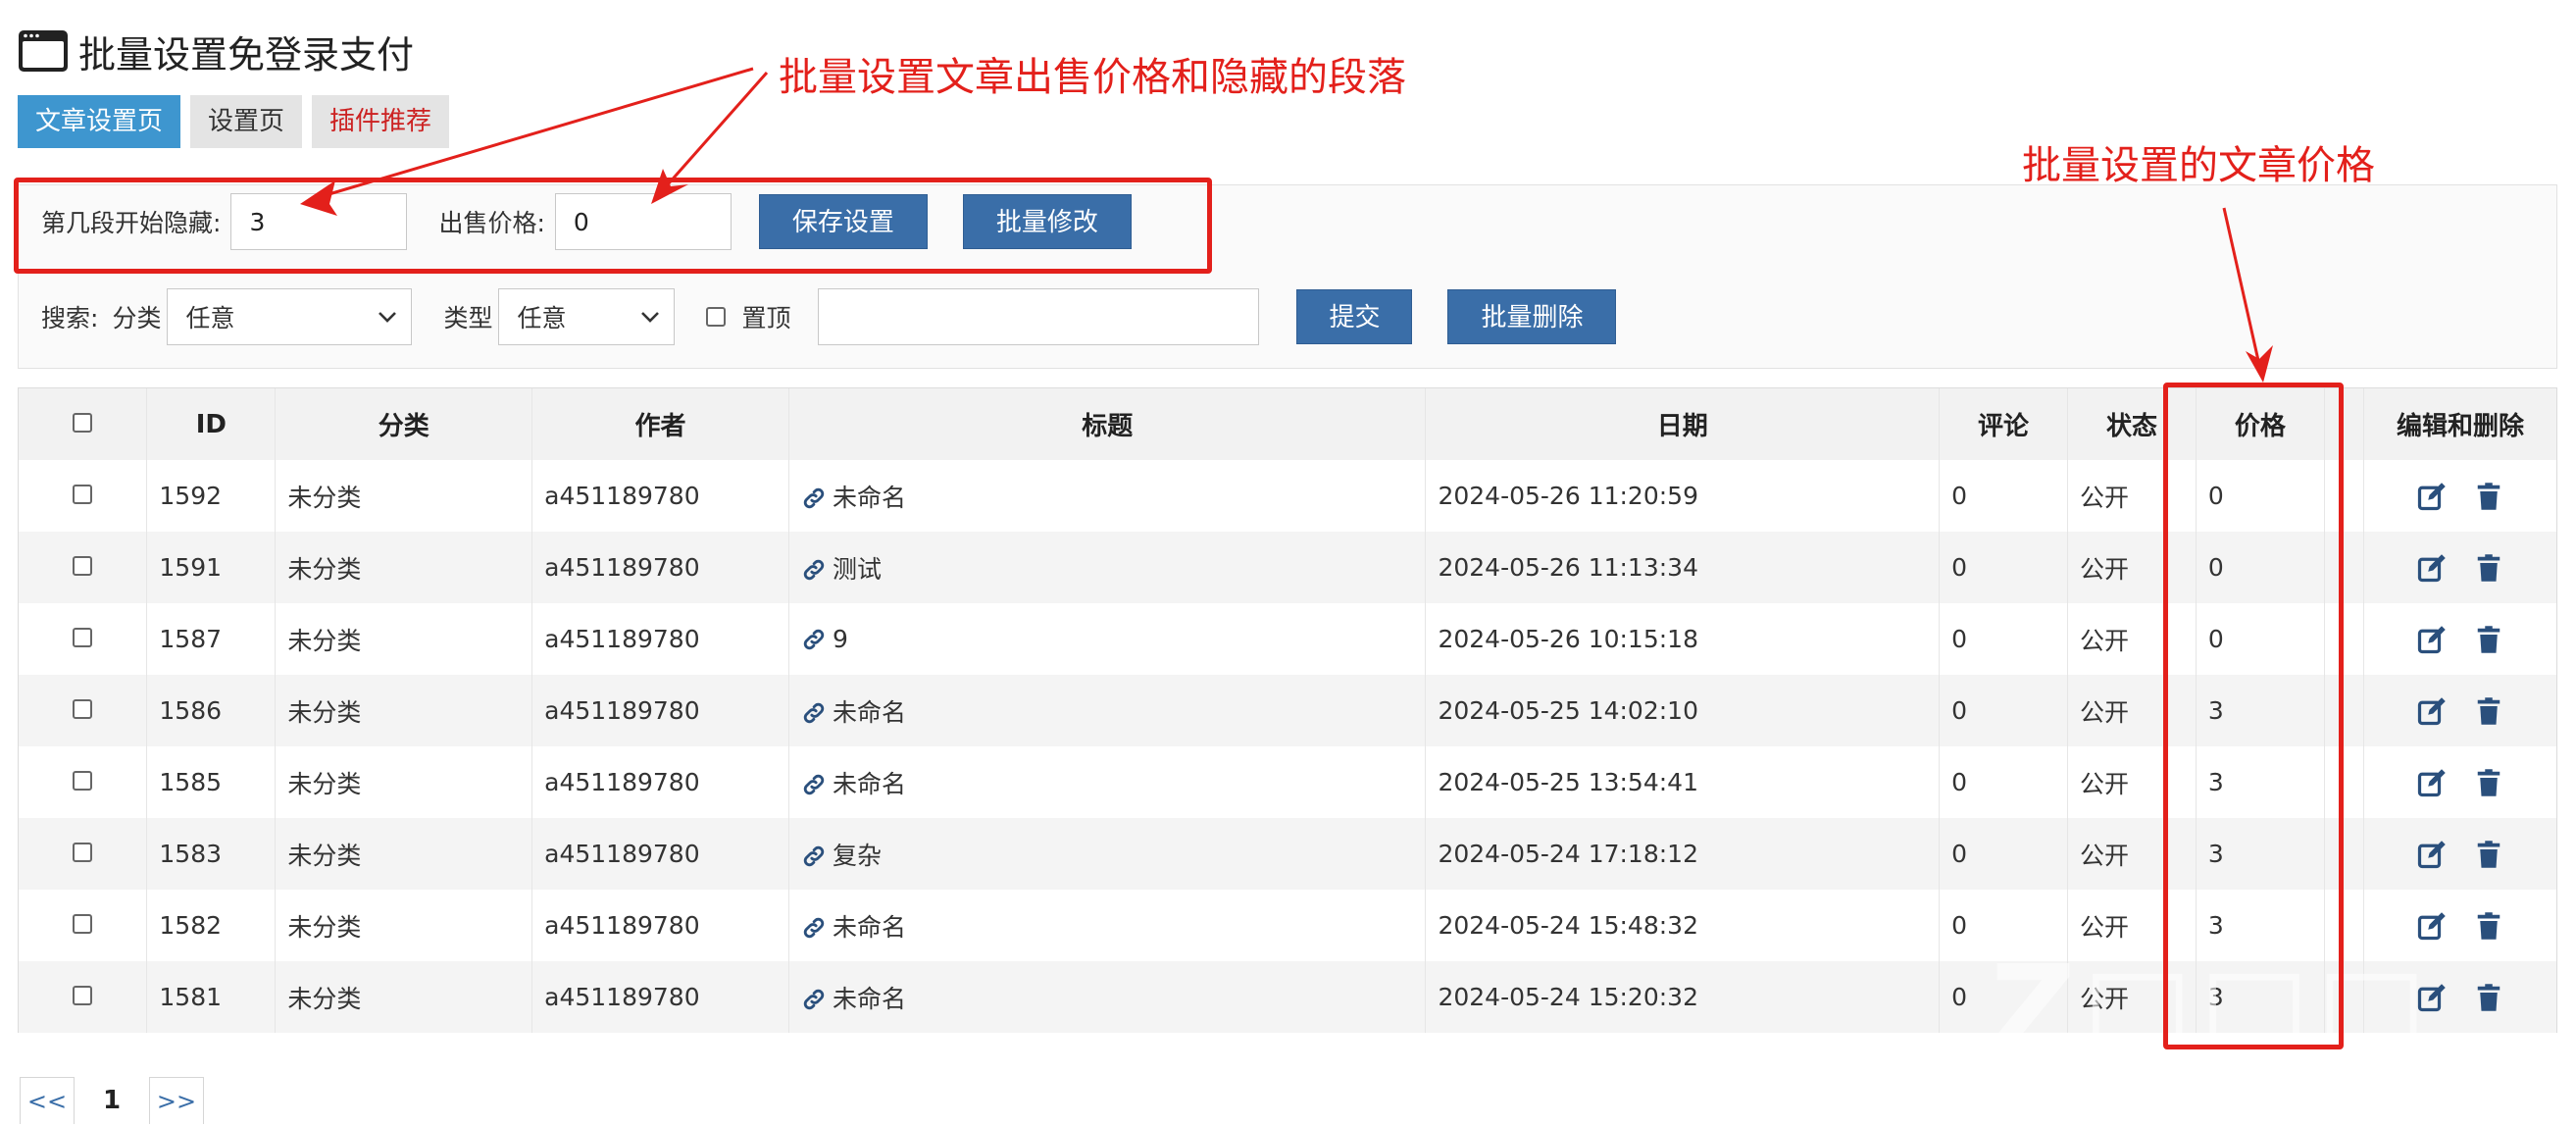  What do you see at coordinates (112, 1100) in the screenshot?
I see `pagination: << 1 >>` at bounding box center [112, 1100].